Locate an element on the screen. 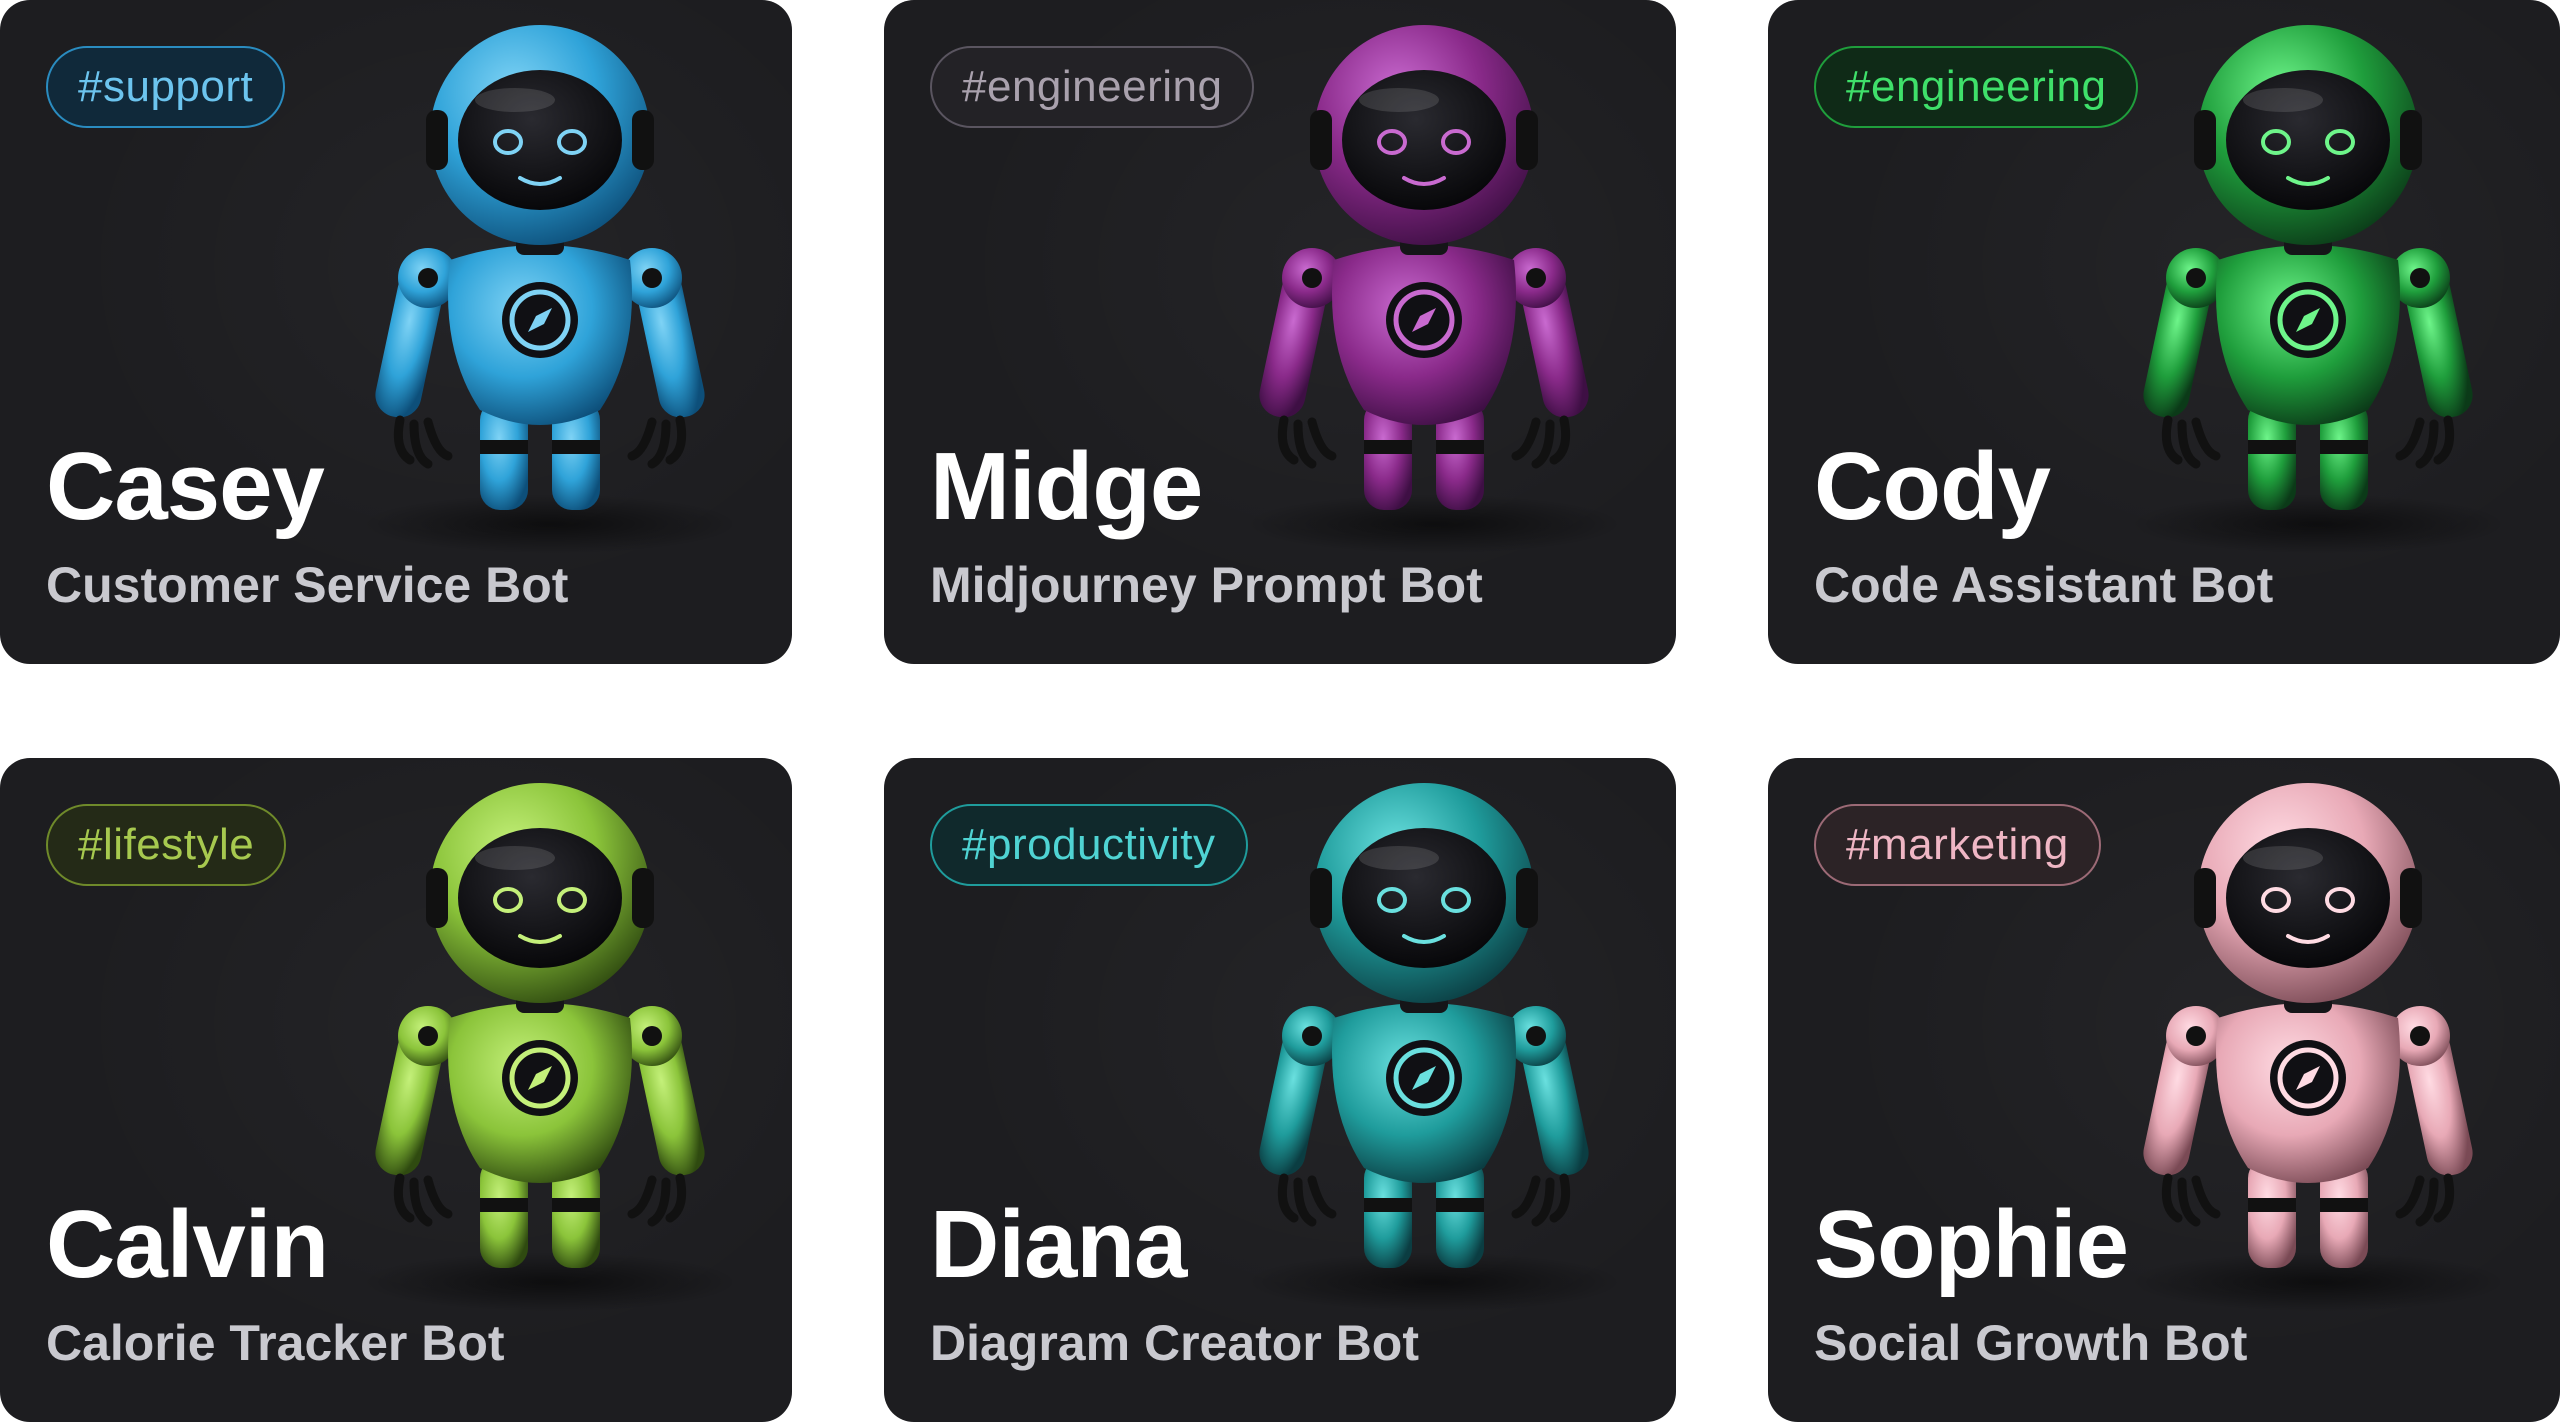 This screenshot has height=1424, width=2560. bot-name: Sophie is located at coordinates (1971, 1244).